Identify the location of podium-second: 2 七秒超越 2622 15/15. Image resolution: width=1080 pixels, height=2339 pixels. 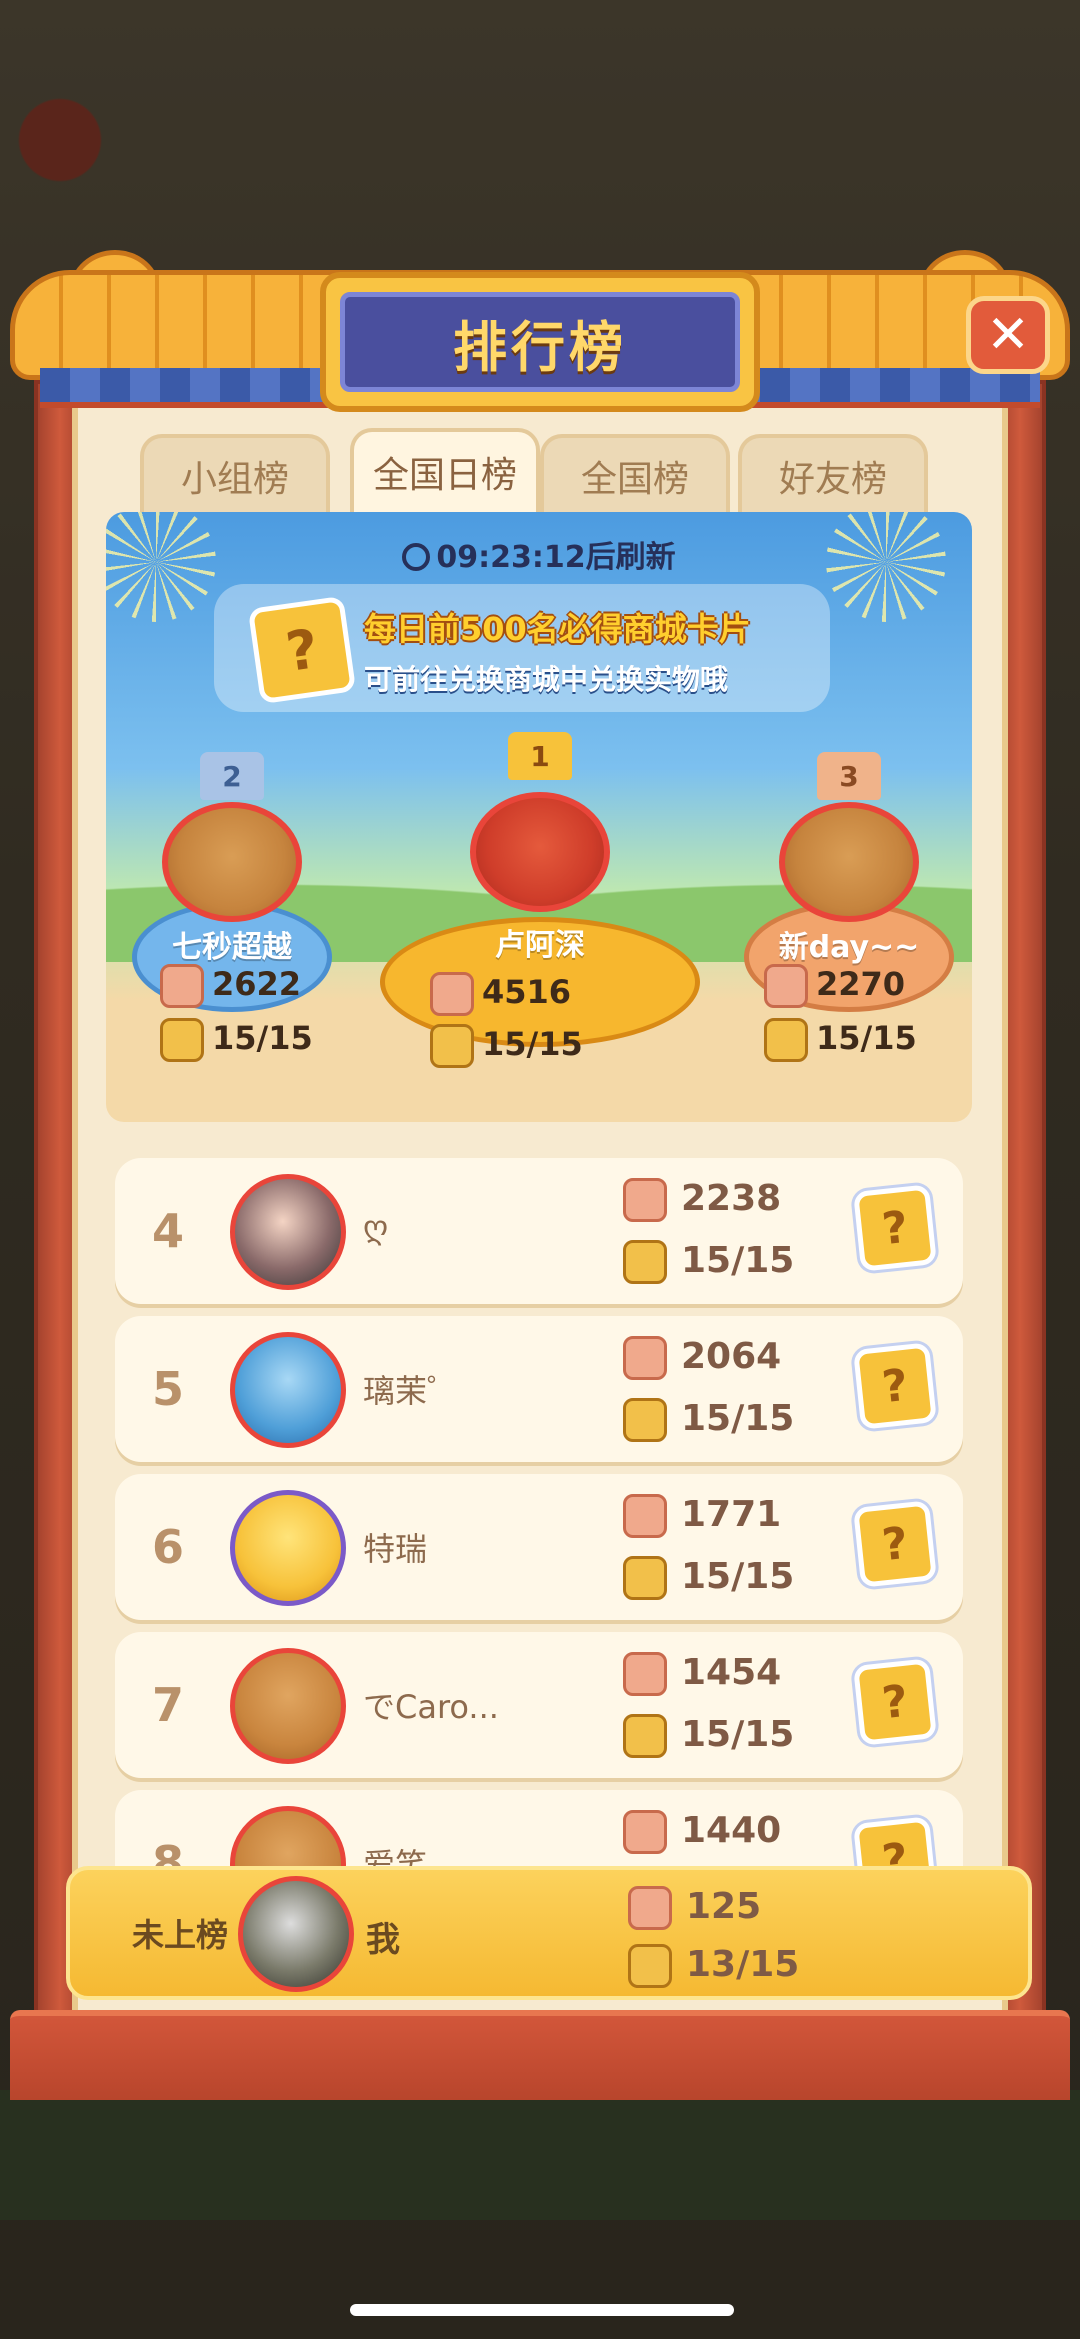
(232, 932).